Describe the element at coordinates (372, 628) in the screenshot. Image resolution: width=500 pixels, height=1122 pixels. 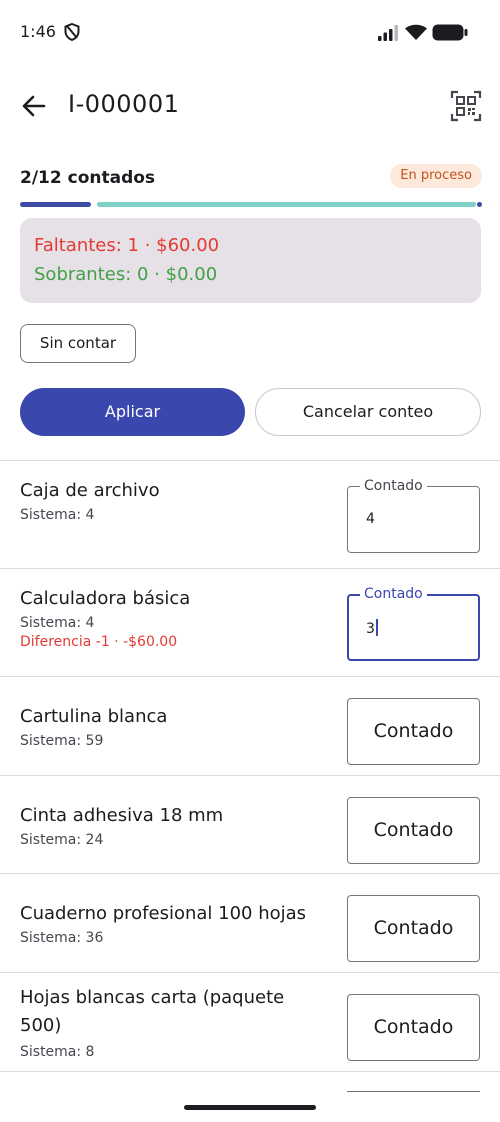
I see `count-input-value: 3` at that location.